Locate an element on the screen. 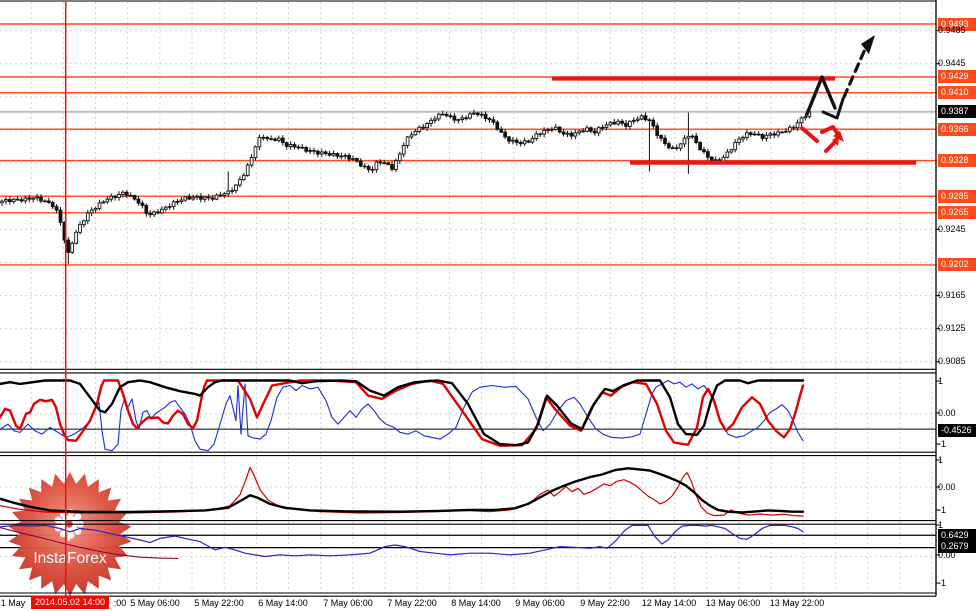 The height and width of the screenshot is (611, 976). time-axis-label: 9 May 22:00 is located at coordinates (605, 603).